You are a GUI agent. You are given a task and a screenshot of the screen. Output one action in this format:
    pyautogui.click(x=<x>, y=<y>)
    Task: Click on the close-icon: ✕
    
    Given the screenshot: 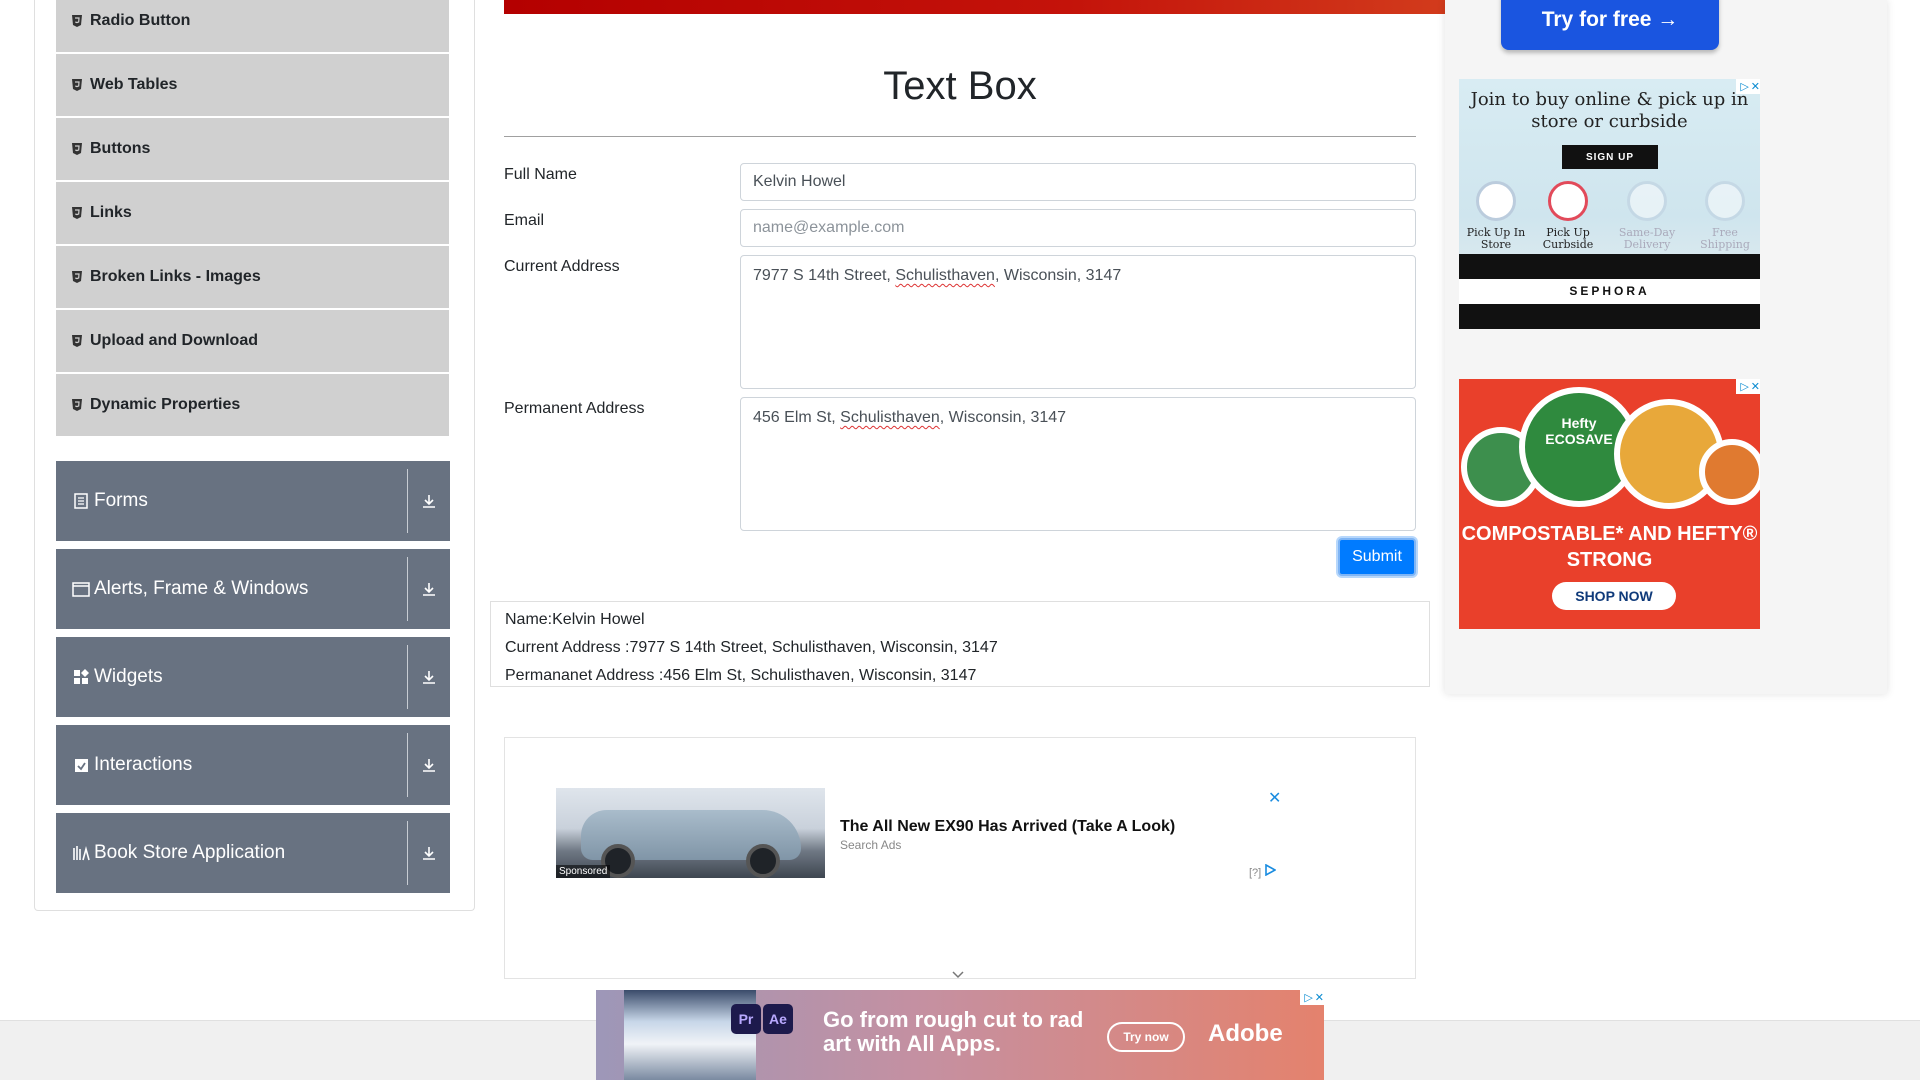 What is the action you would take?
    pyautogui.click(x=1274, y=798)
    